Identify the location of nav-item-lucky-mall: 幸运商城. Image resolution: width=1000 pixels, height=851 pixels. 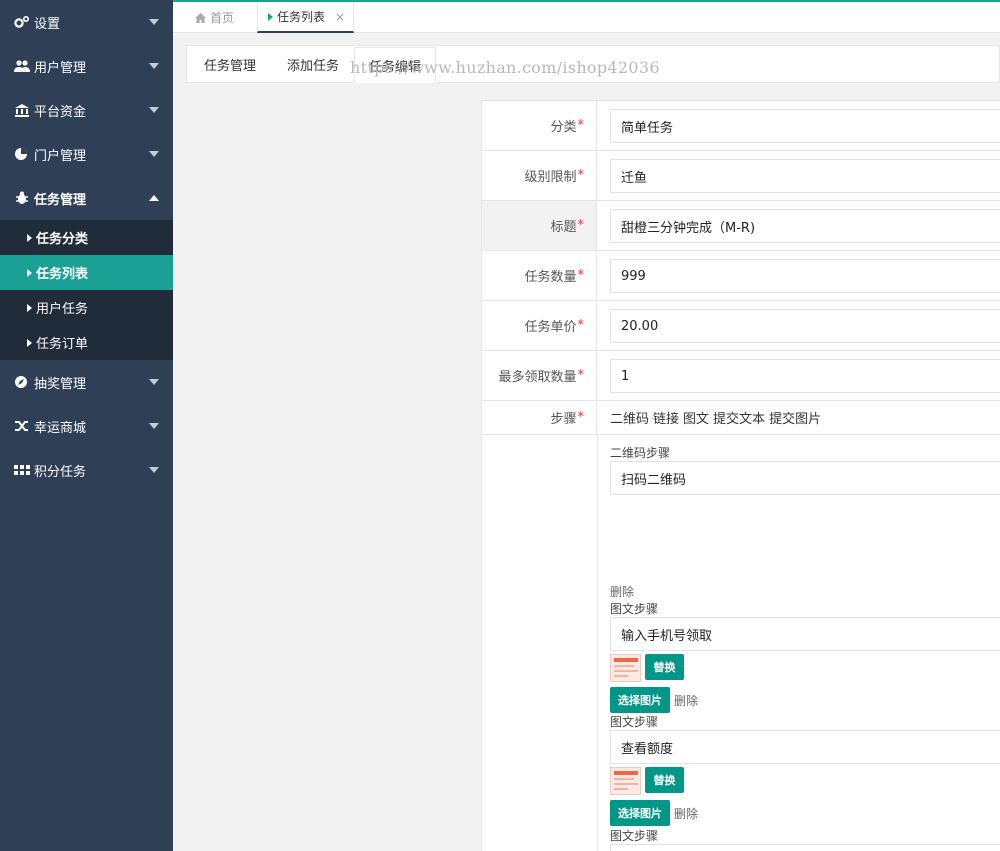
(86, 426).